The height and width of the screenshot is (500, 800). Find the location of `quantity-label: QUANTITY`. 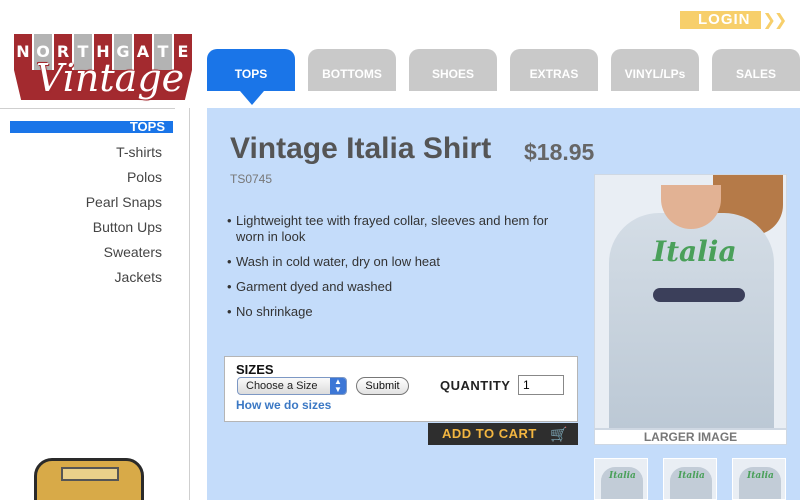

quantity-label: QUANTITY is located at coordinates (475, 385).